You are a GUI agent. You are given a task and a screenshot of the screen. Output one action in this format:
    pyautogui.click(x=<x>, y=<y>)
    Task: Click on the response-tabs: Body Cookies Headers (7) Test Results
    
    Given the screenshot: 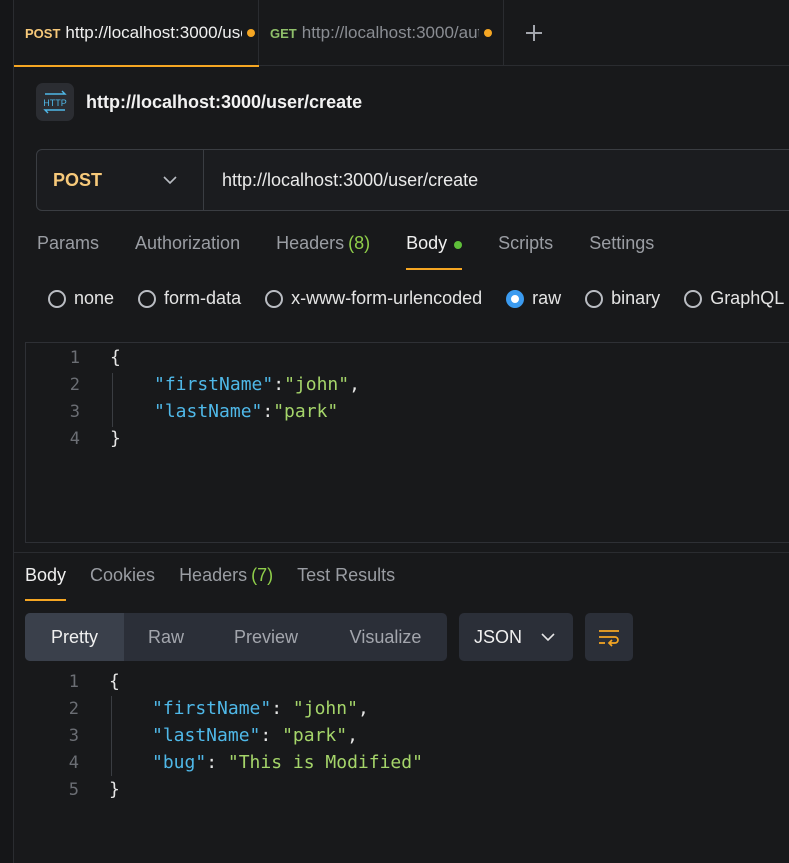 What is the action you would take?
    pyautogui.click(x=210, y=583)
    